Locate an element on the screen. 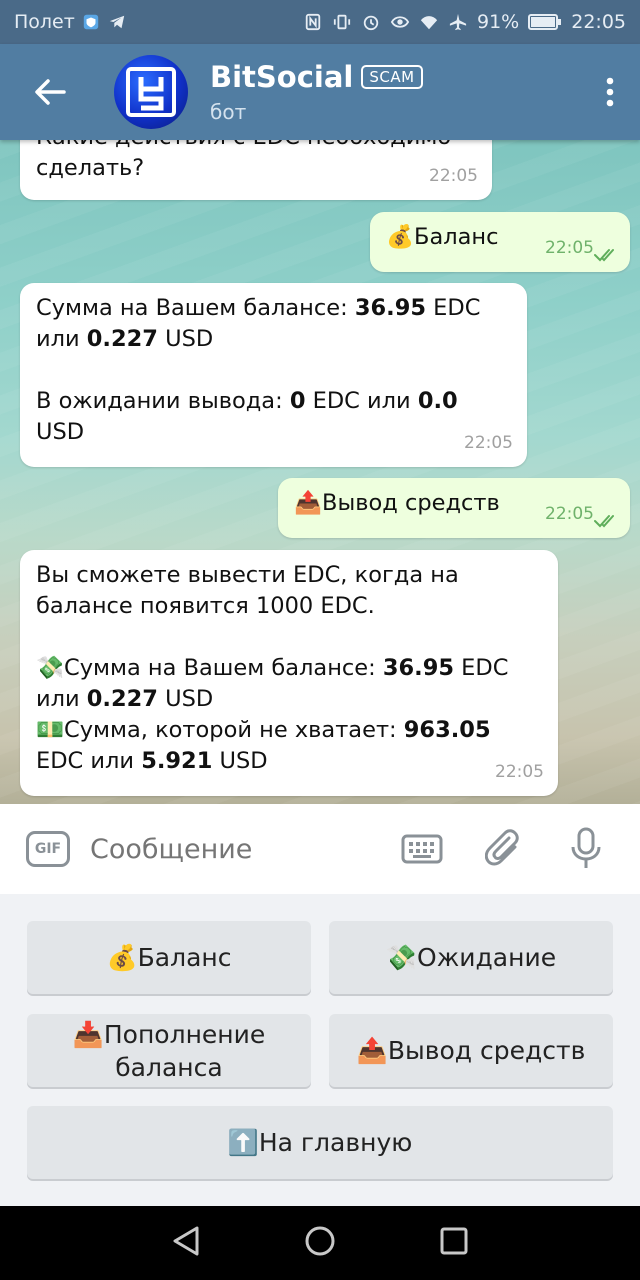 The height and width of the screenshot is (1280, 640). battery-icon is located at coordinates (545, 22).